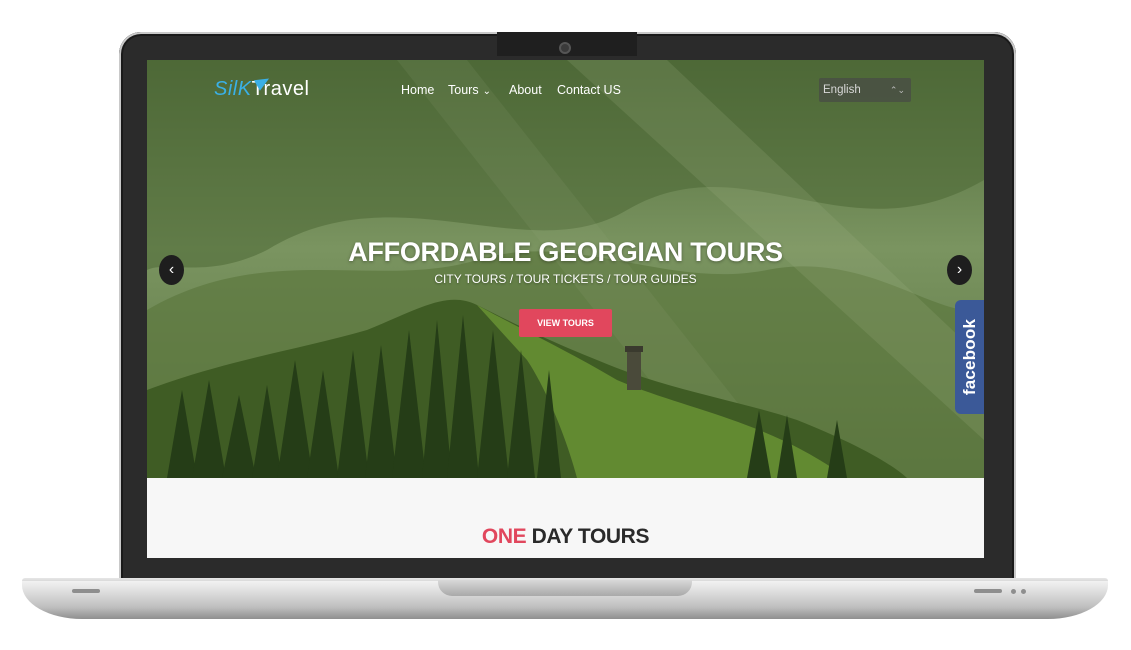 The height and width of the screenshot is (650, 1131). I want to click on language-select-value: English, so click(842, 90).